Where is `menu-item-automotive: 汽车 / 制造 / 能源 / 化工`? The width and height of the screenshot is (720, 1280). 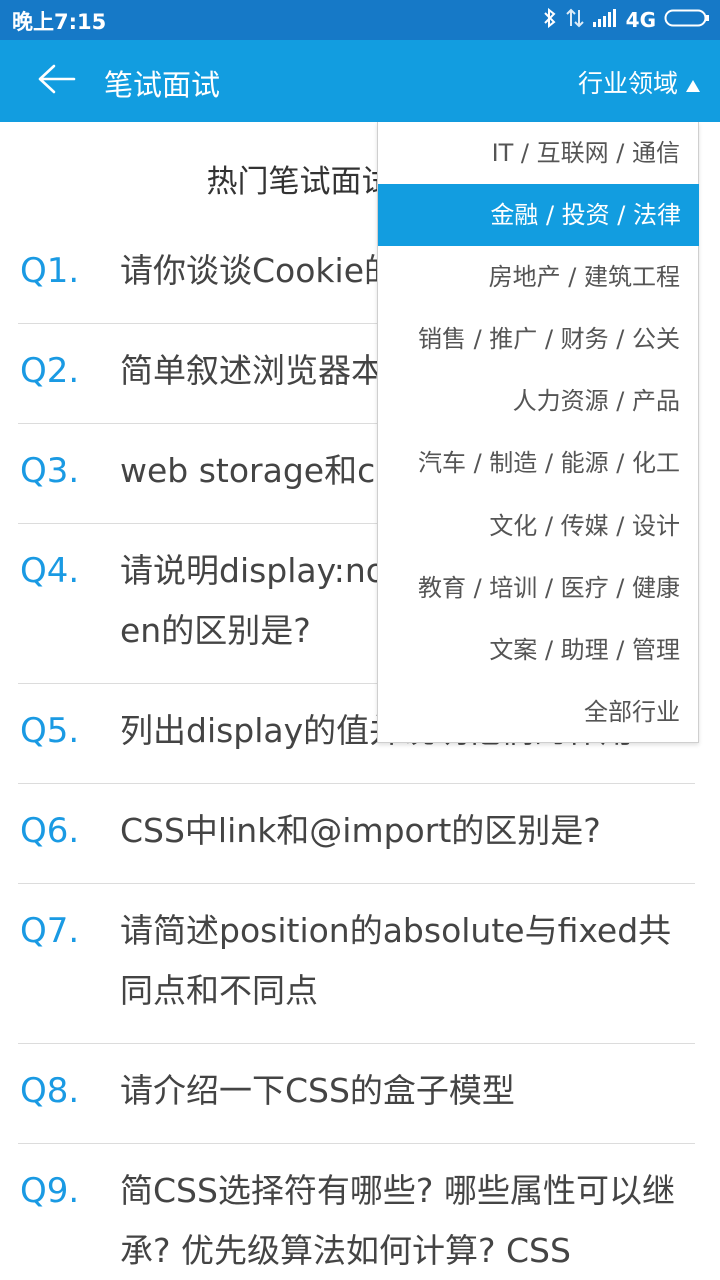
menu-item-automotive: 汽车 / 制造 / 能源 / 化工 is located at coordinates (538, 463).